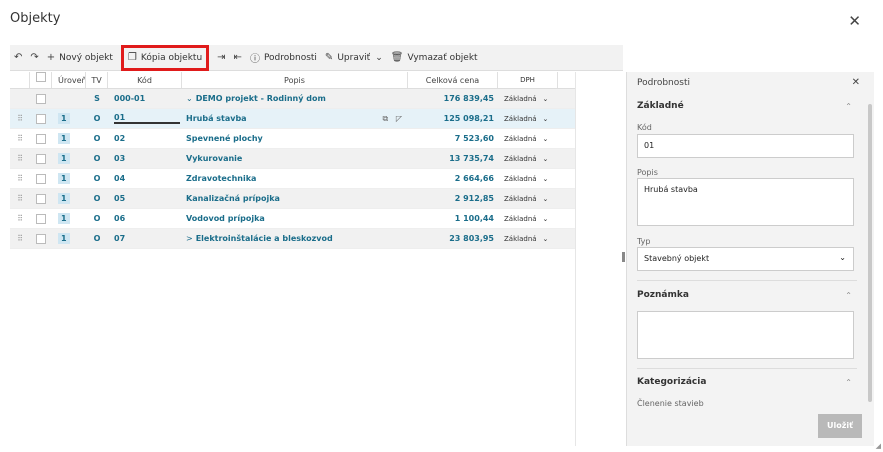  I want to click on kod-cell: 03, so click(145, 158).